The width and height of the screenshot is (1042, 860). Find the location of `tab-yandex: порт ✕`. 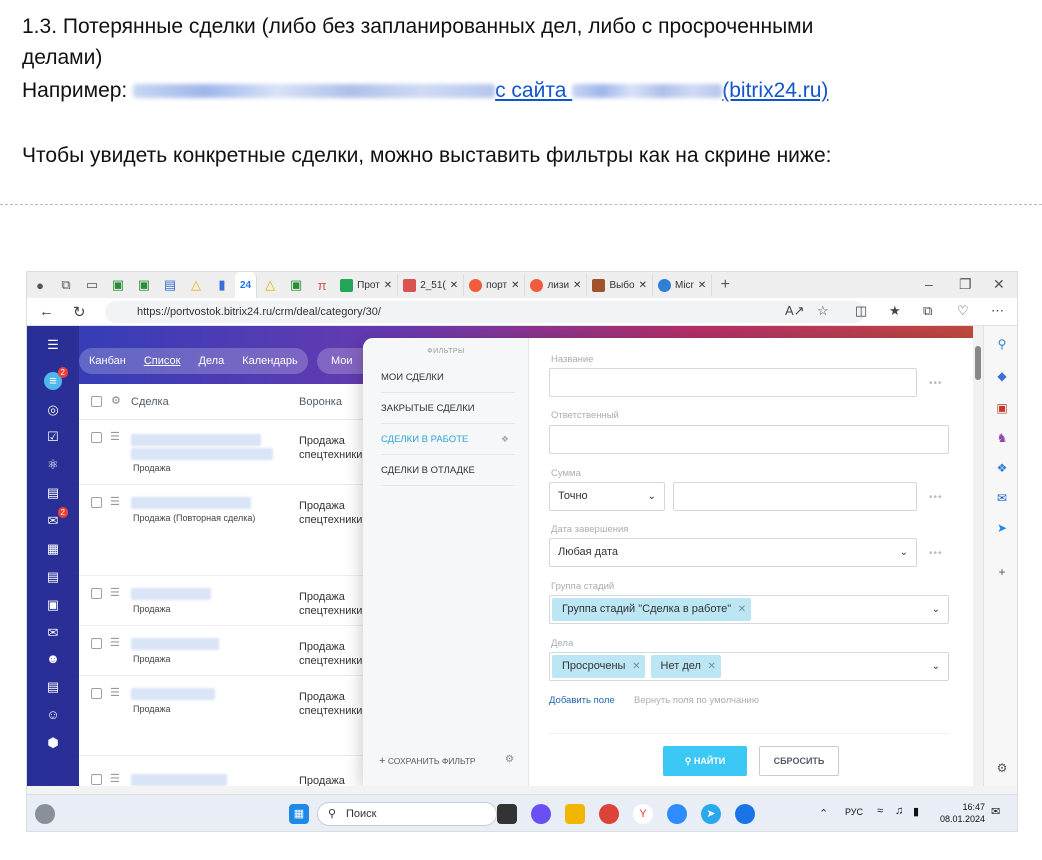

tab-yandex: порт ✕ is located at coordinates (495, 285).